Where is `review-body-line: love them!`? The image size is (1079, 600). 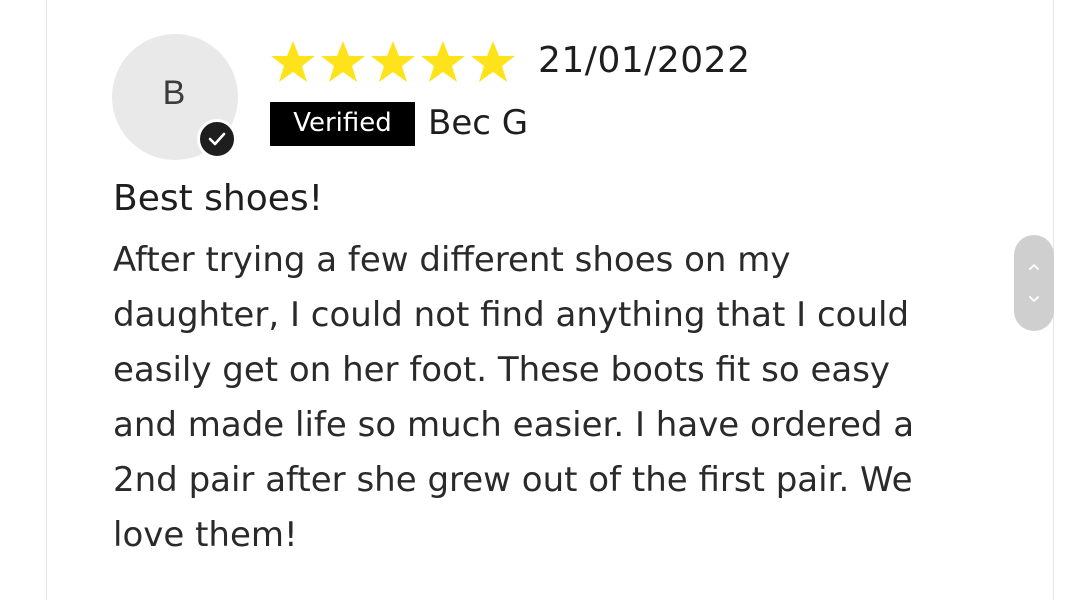 review-body-line: love them! is located at coordinates (205, 535).